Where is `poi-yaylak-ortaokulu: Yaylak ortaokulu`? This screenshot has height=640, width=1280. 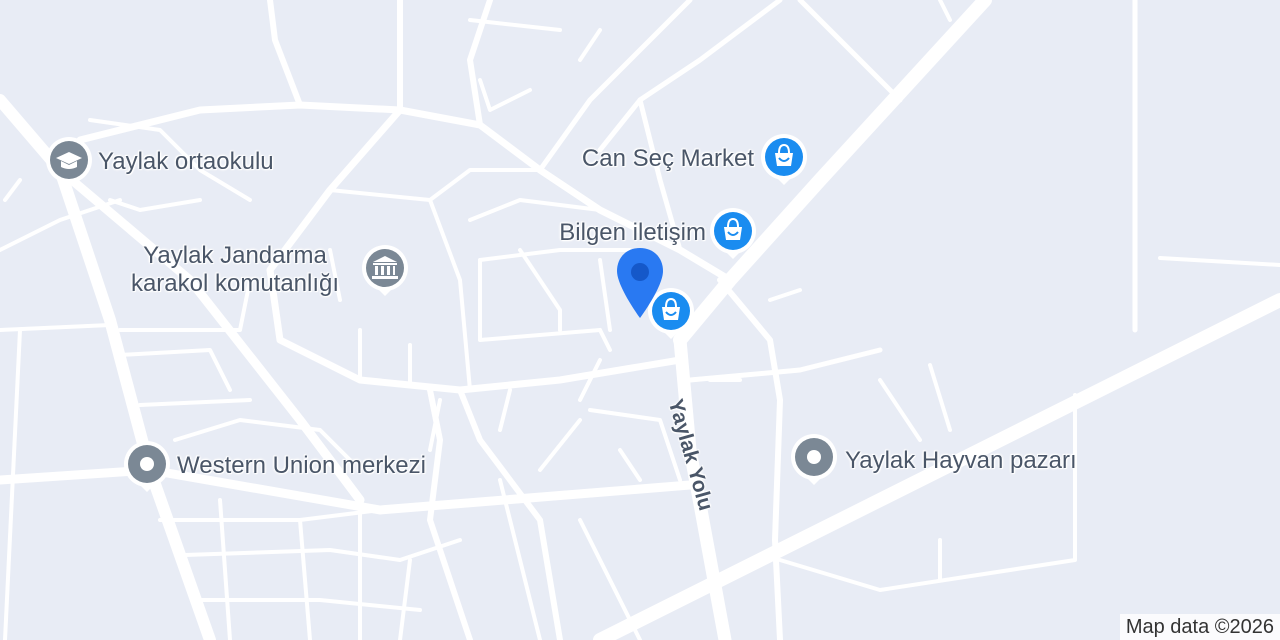 poi-yaylak-ortaokulu: Yaylak ortaokulu is located at coordinates (177, 162).